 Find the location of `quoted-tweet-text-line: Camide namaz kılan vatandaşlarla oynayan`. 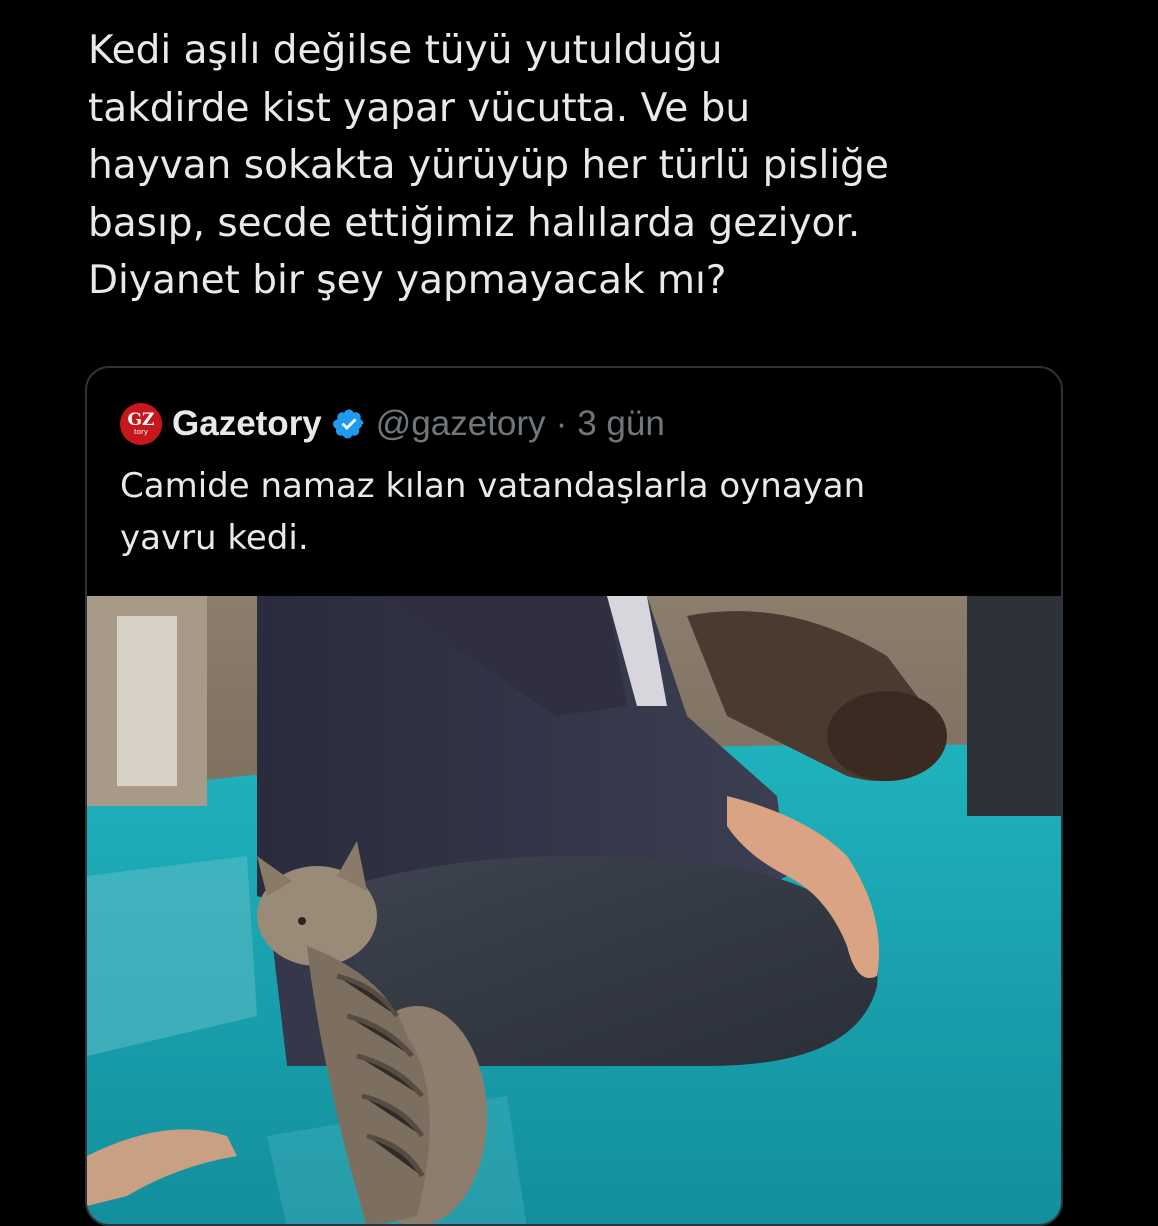

quoted-tweet-text-line: Camide namaz kılan vatandaşlarla oynayan is located at coordinates (493, 486).